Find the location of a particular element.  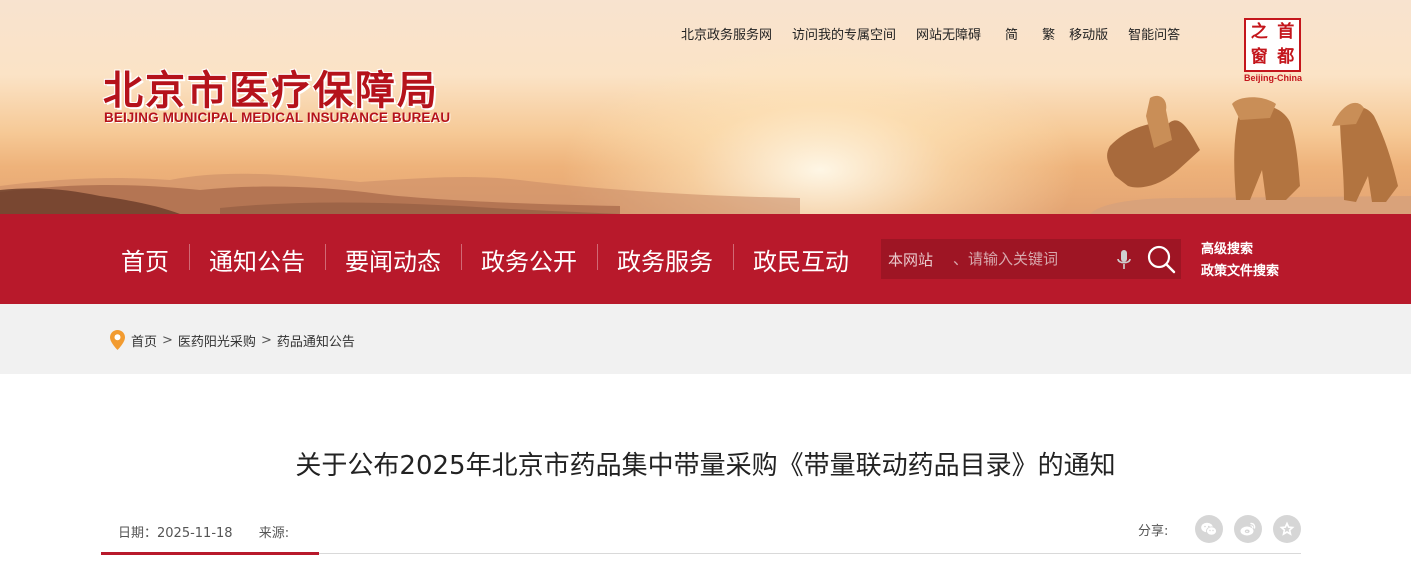

seal-char: 窗 is located at coordinates (1259, 57).